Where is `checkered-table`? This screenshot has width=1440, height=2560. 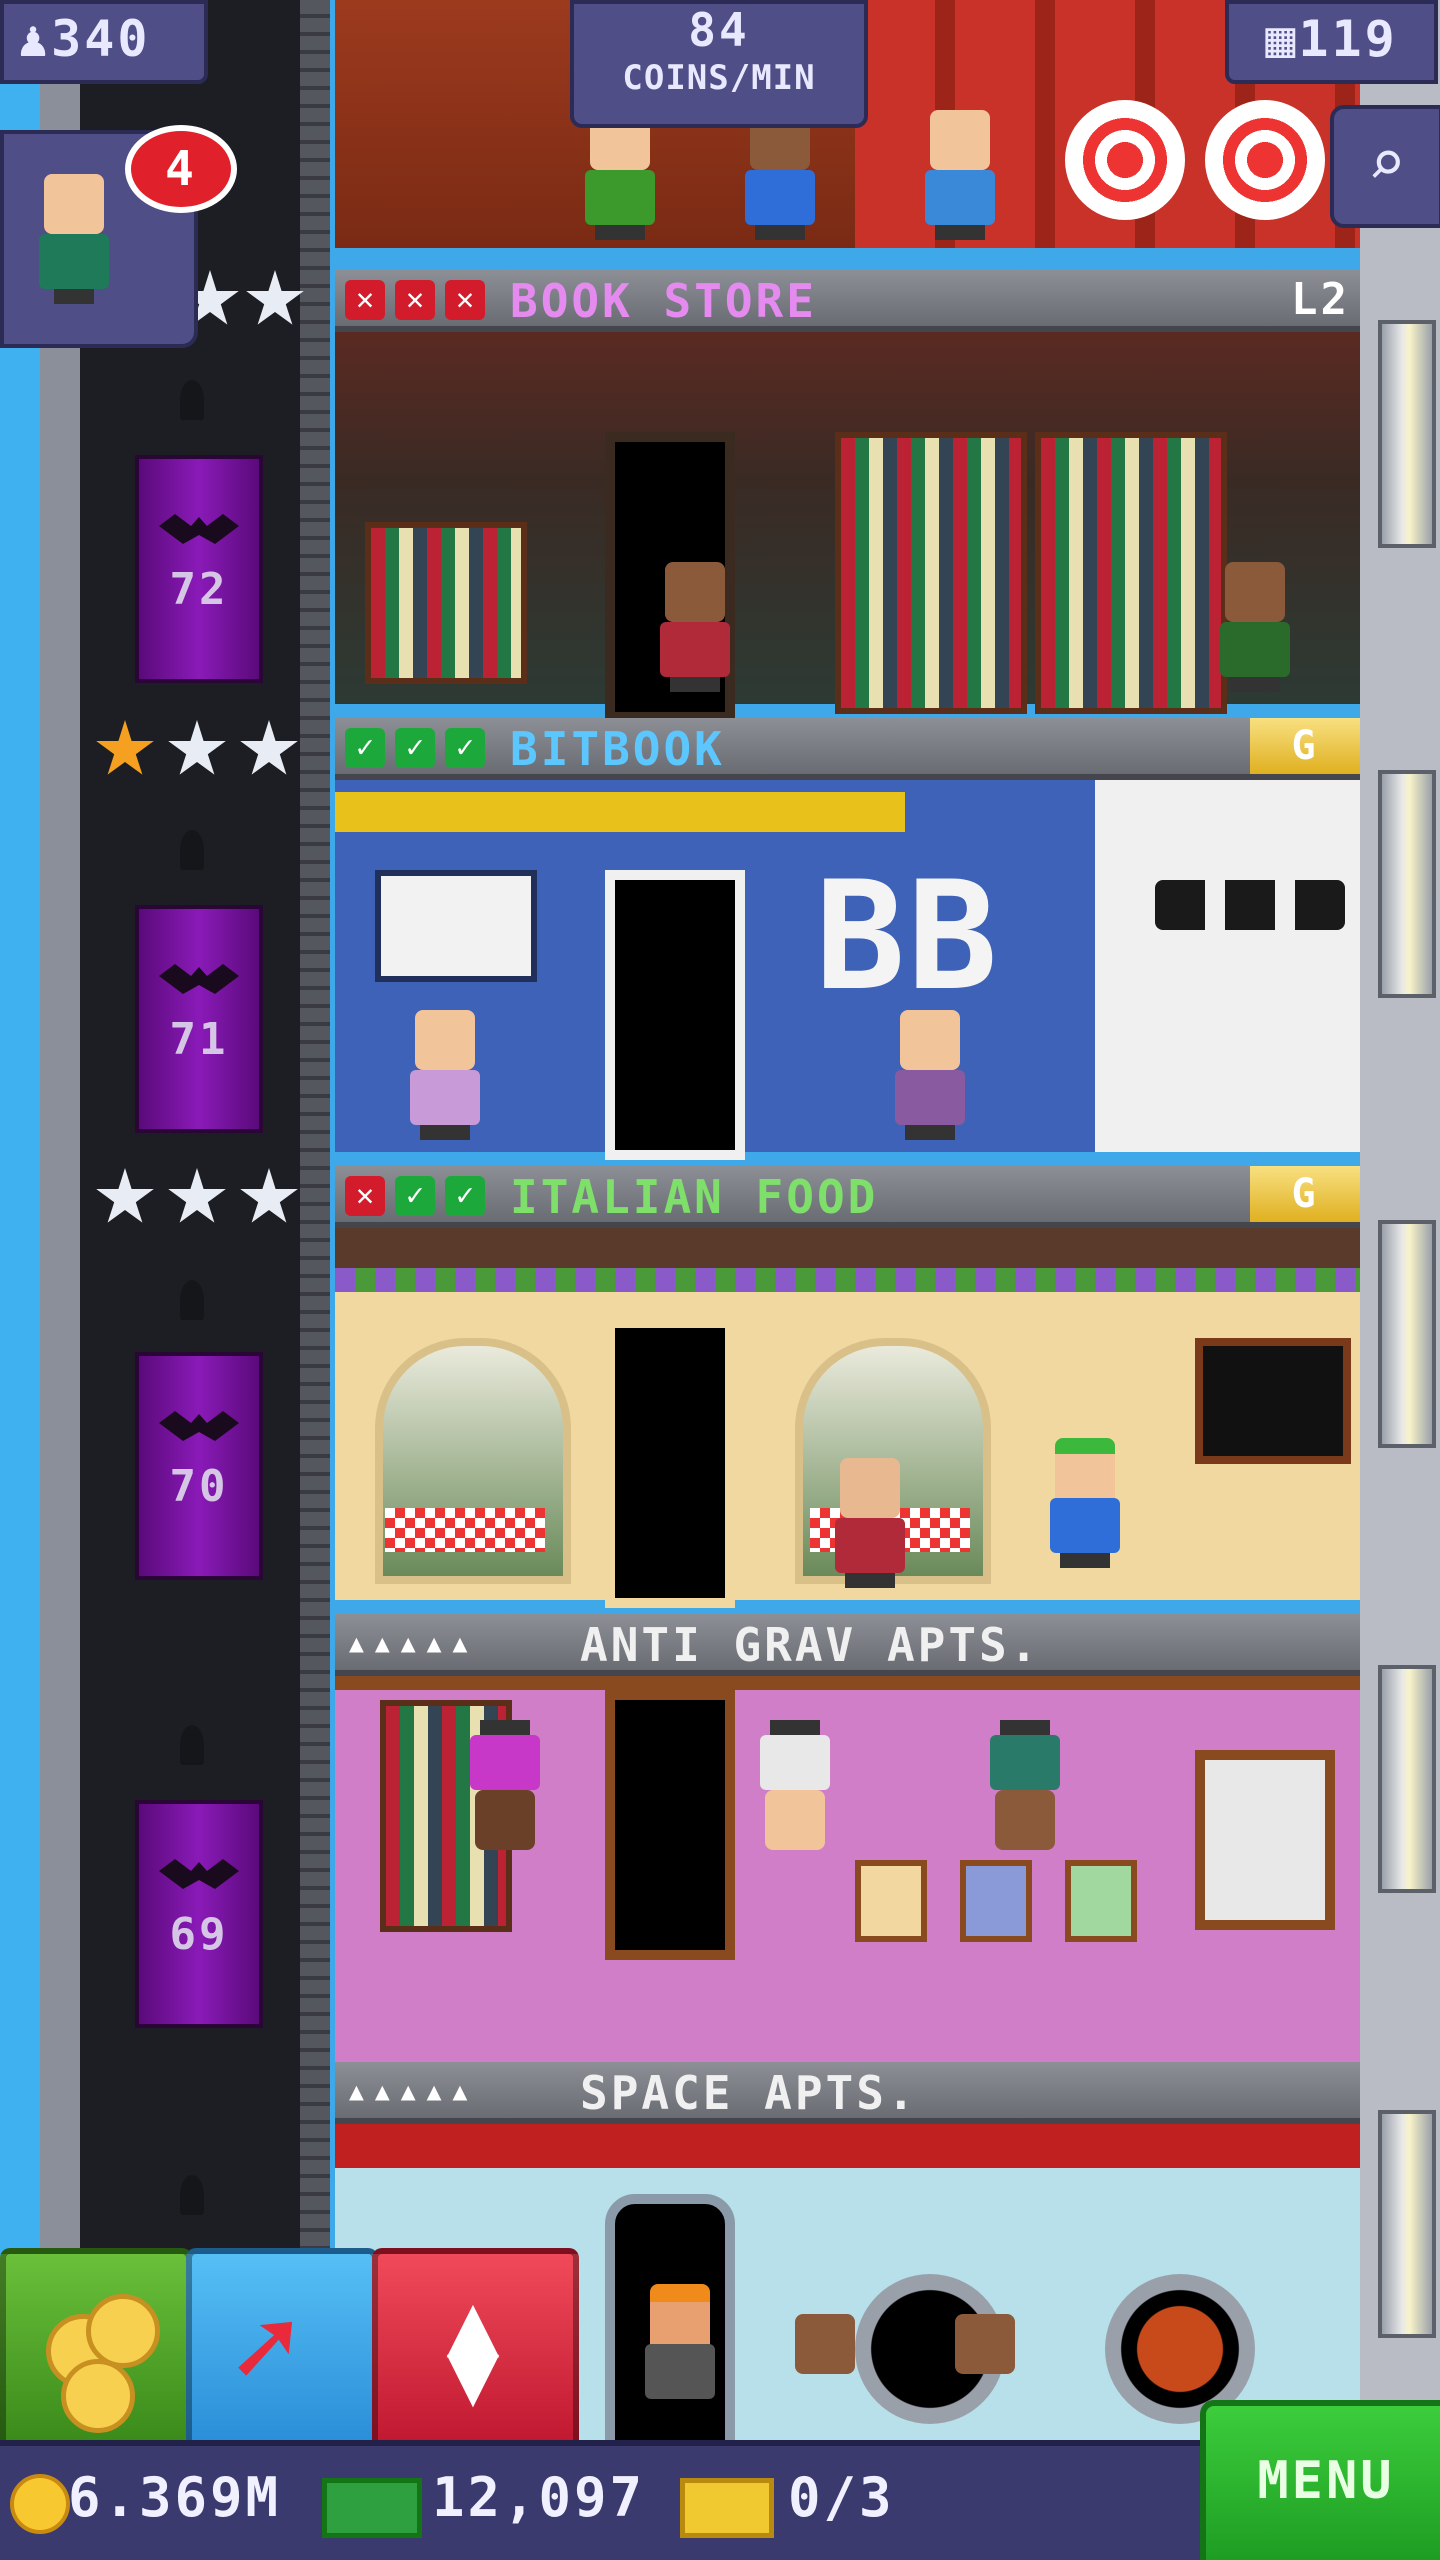 checkered-table is located at coordinates (465, 1530).